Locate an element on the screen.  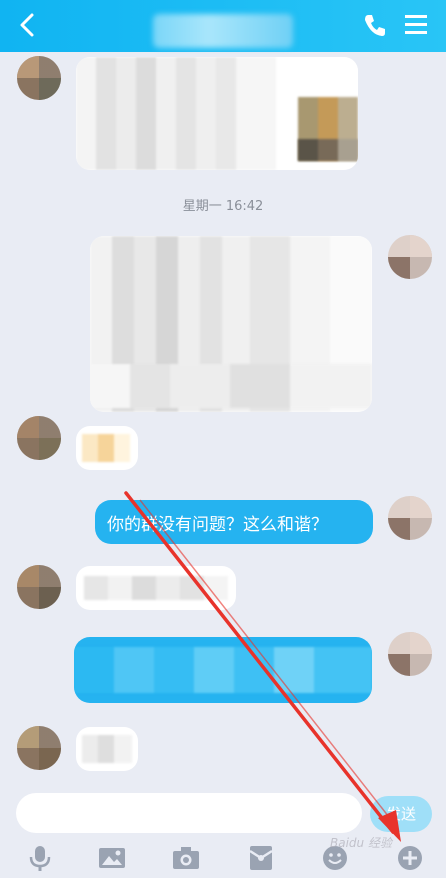
chat-header is located at coordinates (223, 26).